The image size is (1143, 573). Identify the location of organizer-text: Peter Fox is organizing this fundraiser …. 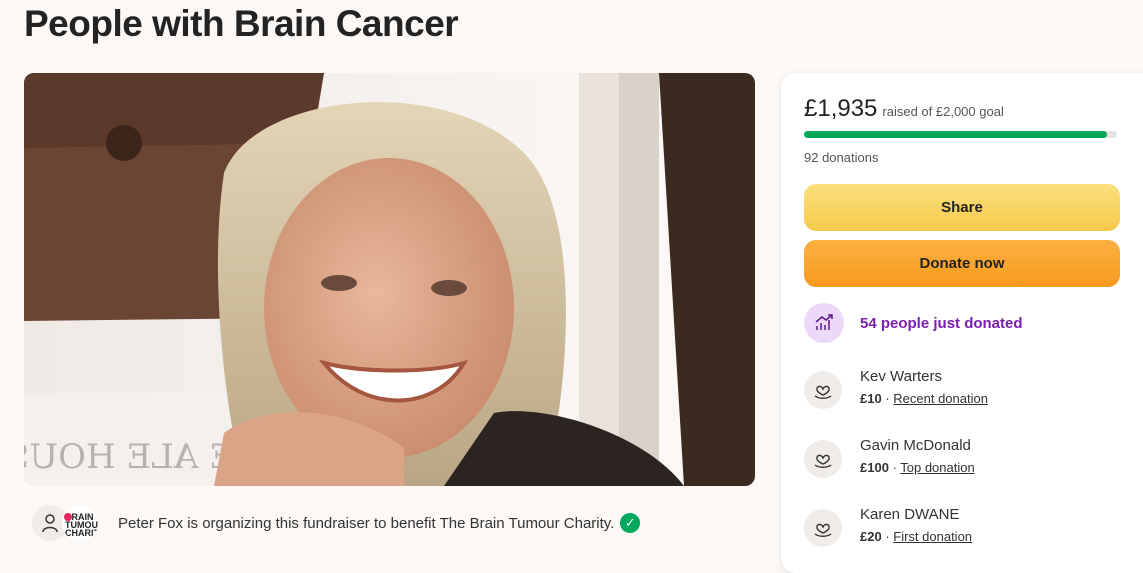
(366, 523).